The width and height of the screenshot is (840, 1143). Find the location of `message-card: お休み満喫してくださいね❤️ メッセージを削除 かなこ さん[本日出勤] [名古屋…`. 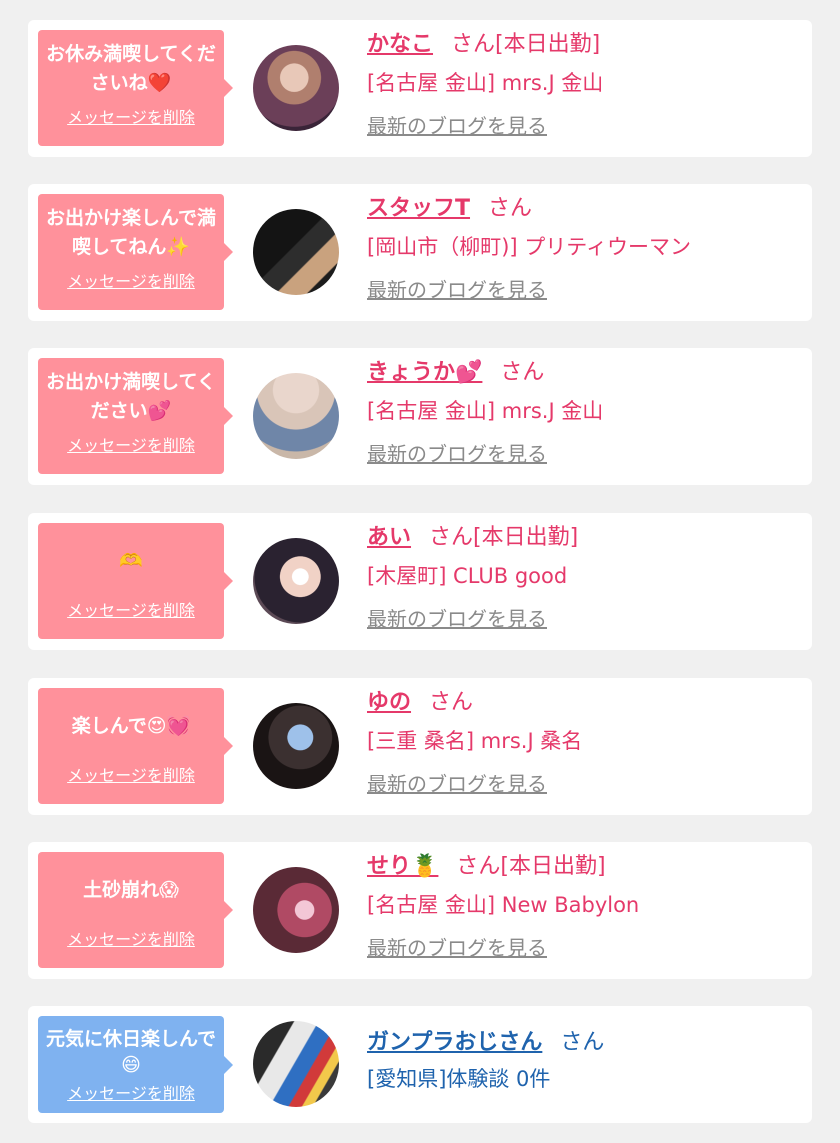

message-card: お休み満喫してくださいね❤️ メッセージを削除 かなこ さん[本日出勤] [名古屋… is located at coordinates (420, 88).